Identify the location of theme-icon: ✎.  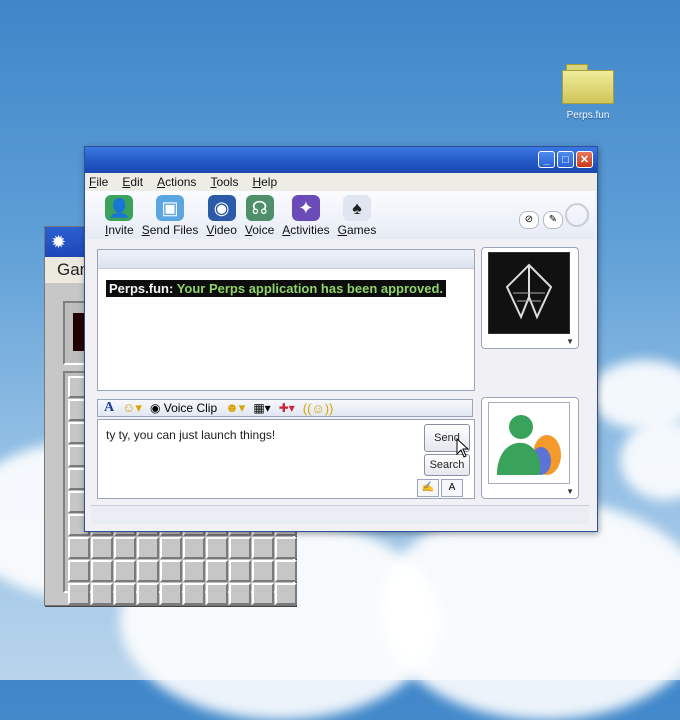
(553, 220).